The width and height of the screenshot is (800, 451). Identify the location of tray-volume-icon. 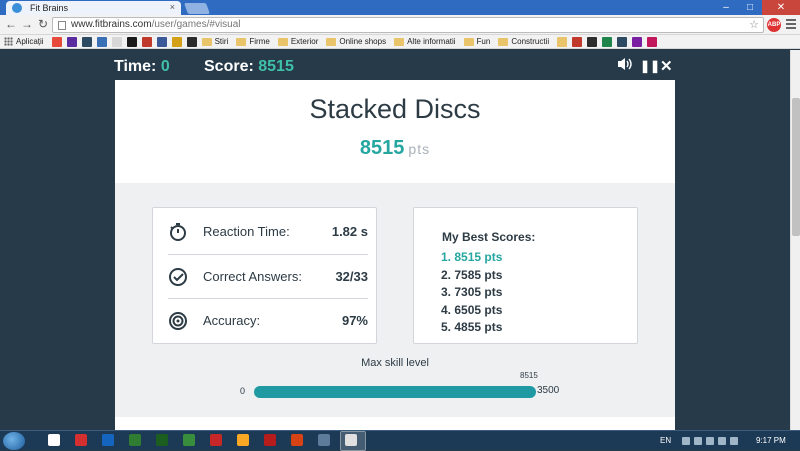
(734, 441).